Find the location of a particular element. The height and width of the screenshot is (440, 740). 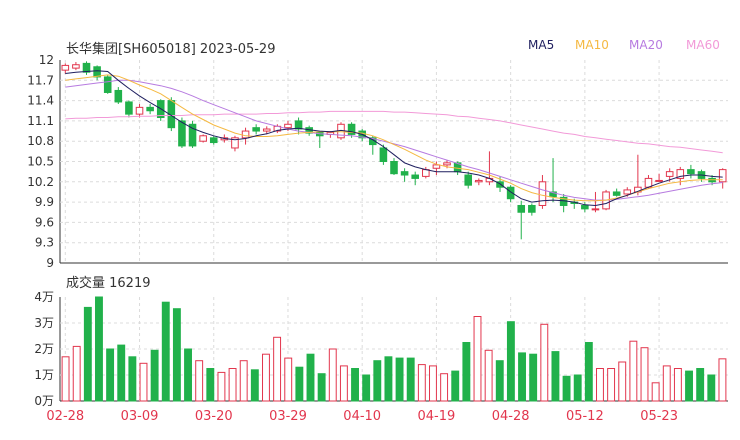

price-tick-label: 11.1 is located at coordinates (40, 121).